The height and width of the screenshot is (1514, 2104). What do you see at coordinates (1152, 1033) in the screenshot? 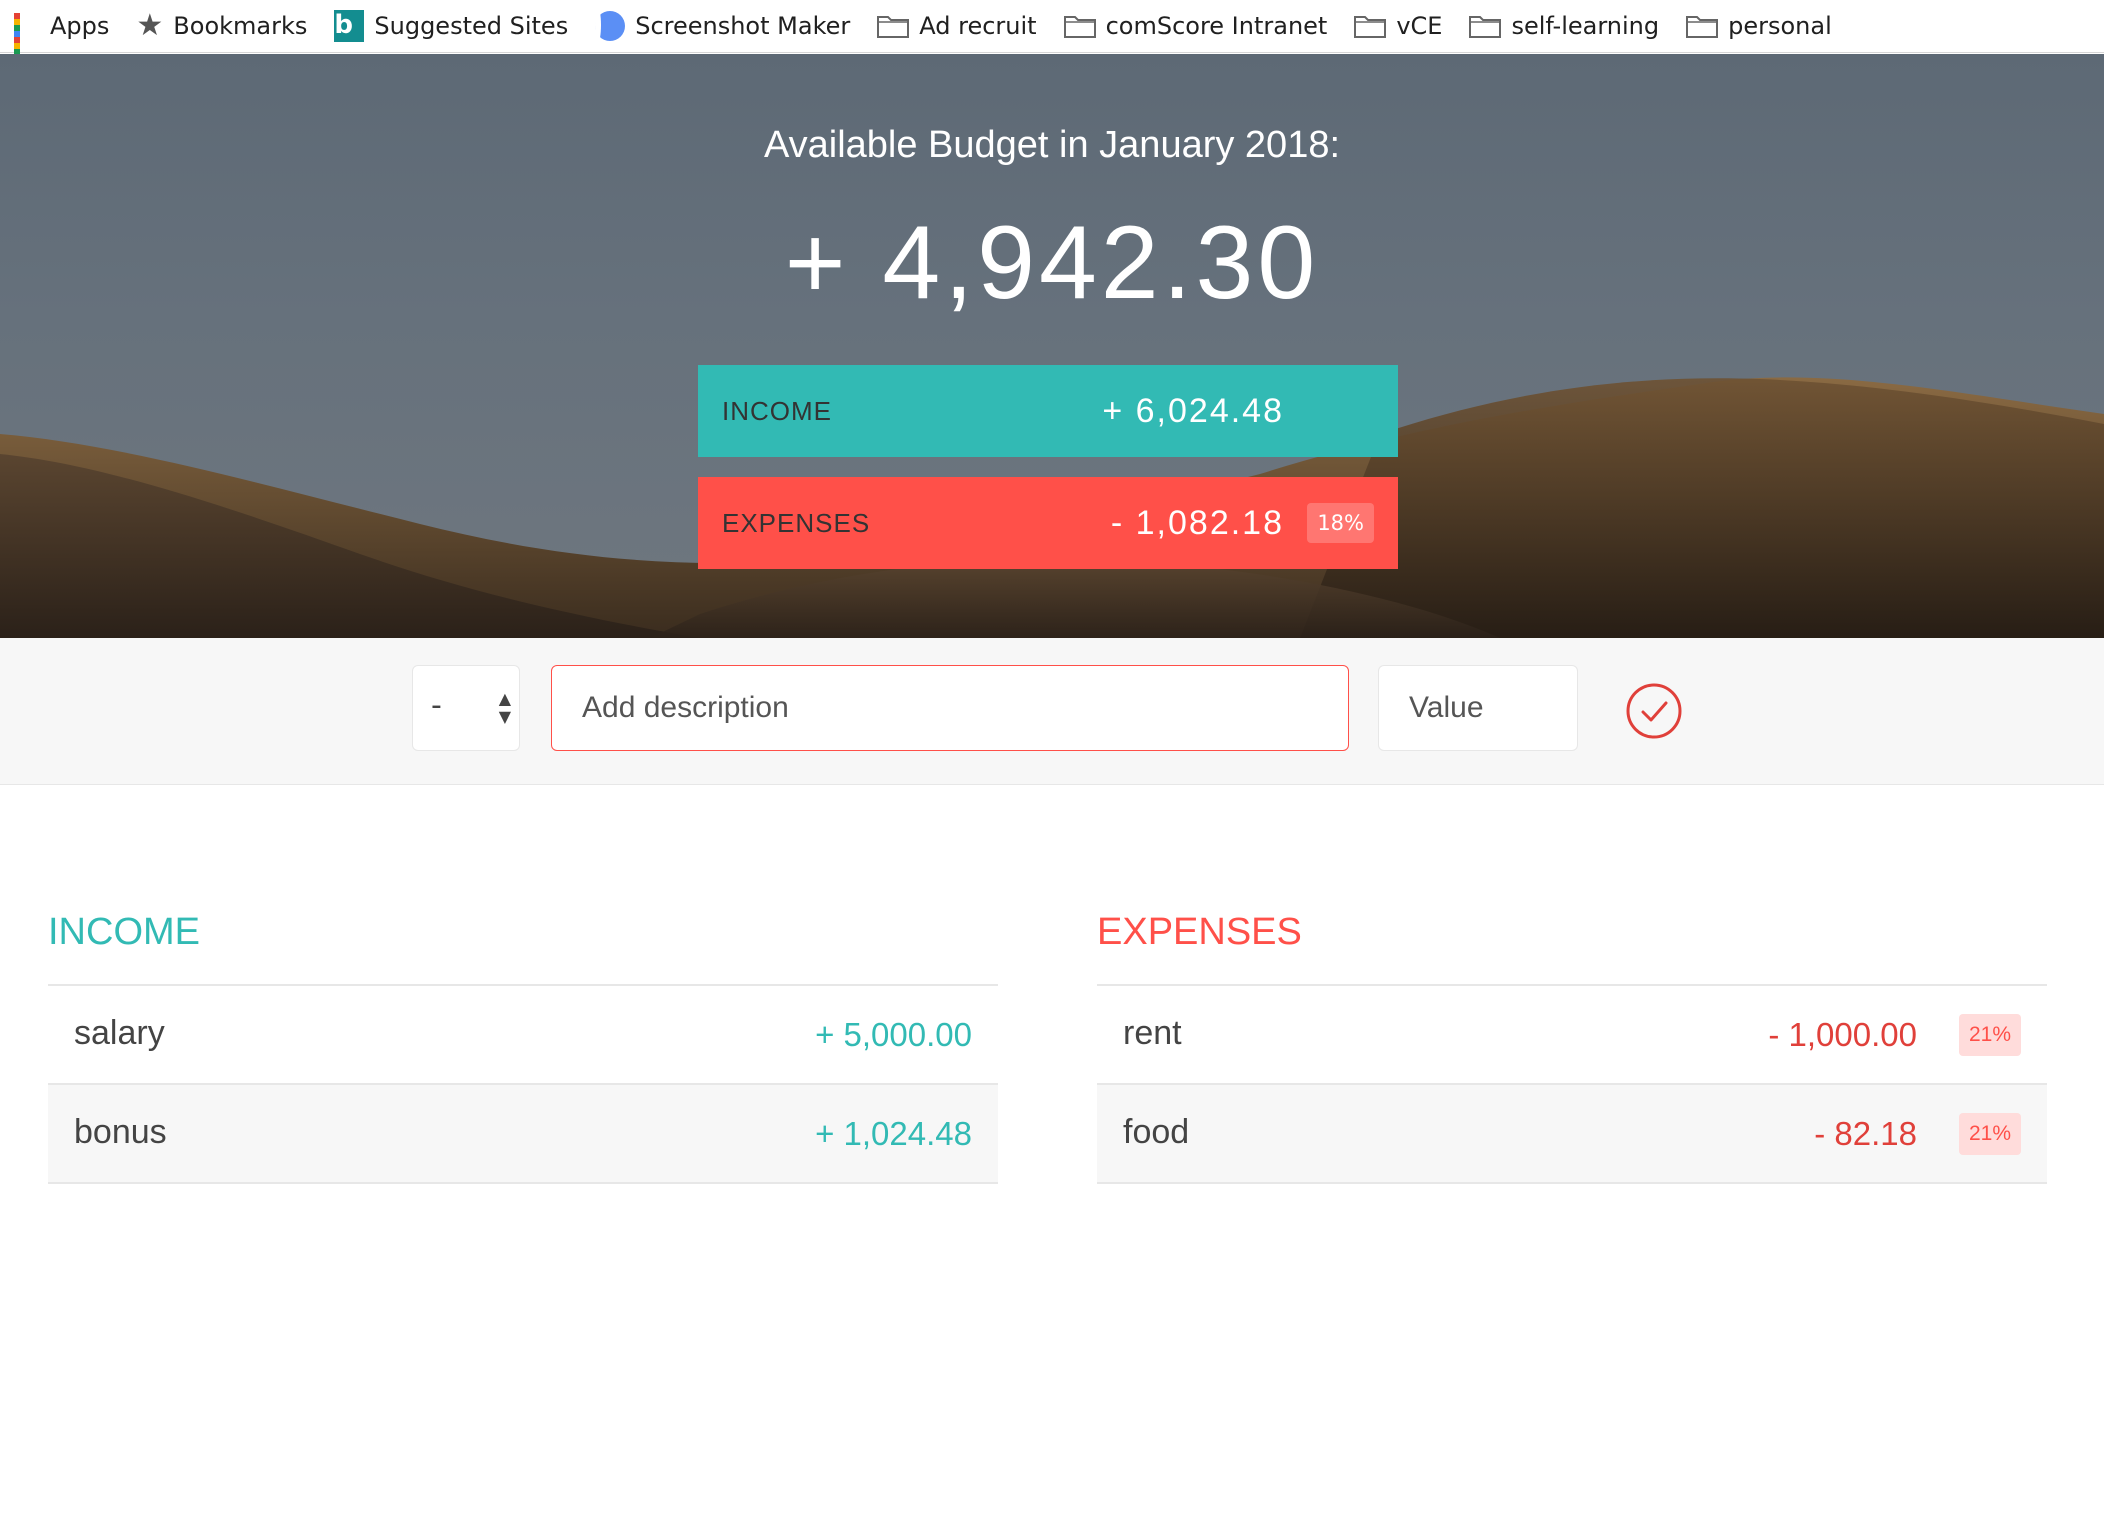
I see `expense-item-description: rent` at bounding box center [1152, 1033].